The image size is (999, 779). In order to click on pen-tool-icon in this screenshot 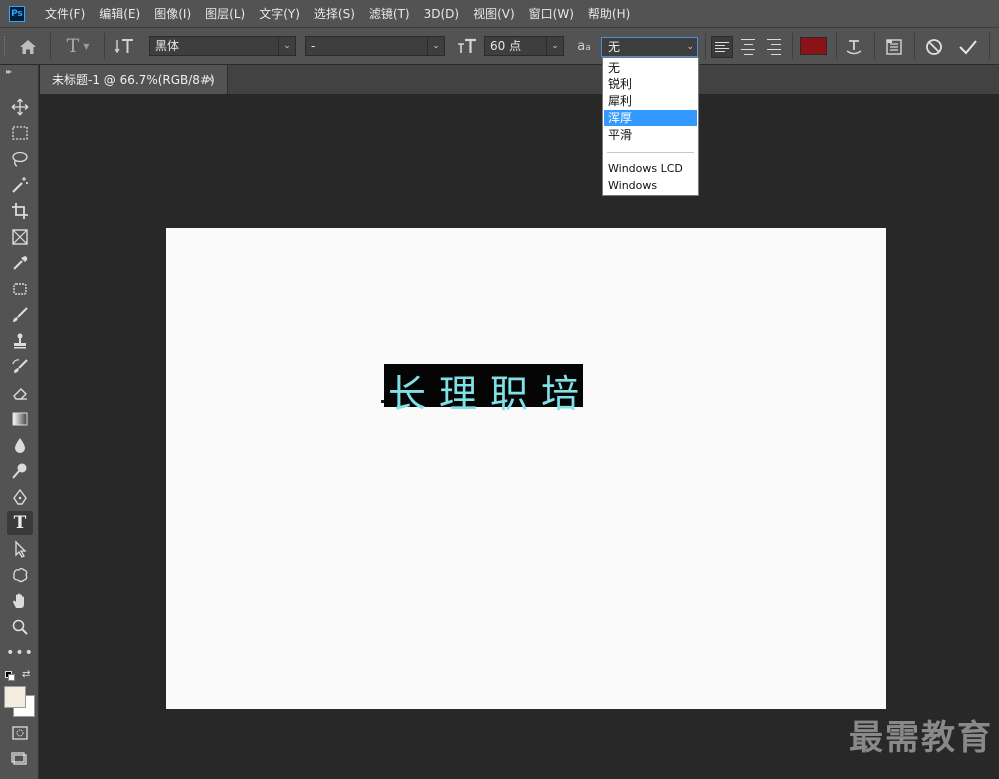, I will do `click(20, 497)`.